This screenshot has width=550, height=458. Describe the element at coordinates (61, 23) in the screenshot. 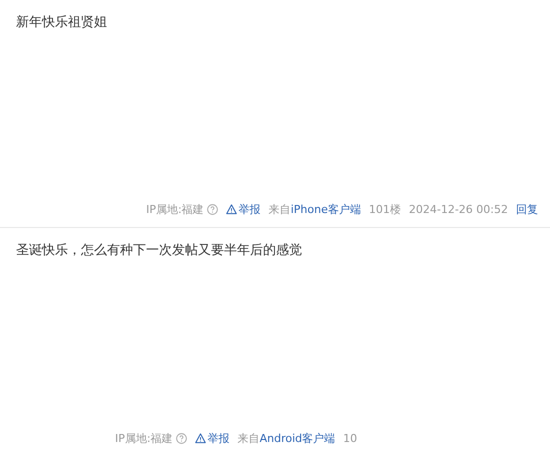

I see `post-text: 新年快乐祖贤姐` at that location.